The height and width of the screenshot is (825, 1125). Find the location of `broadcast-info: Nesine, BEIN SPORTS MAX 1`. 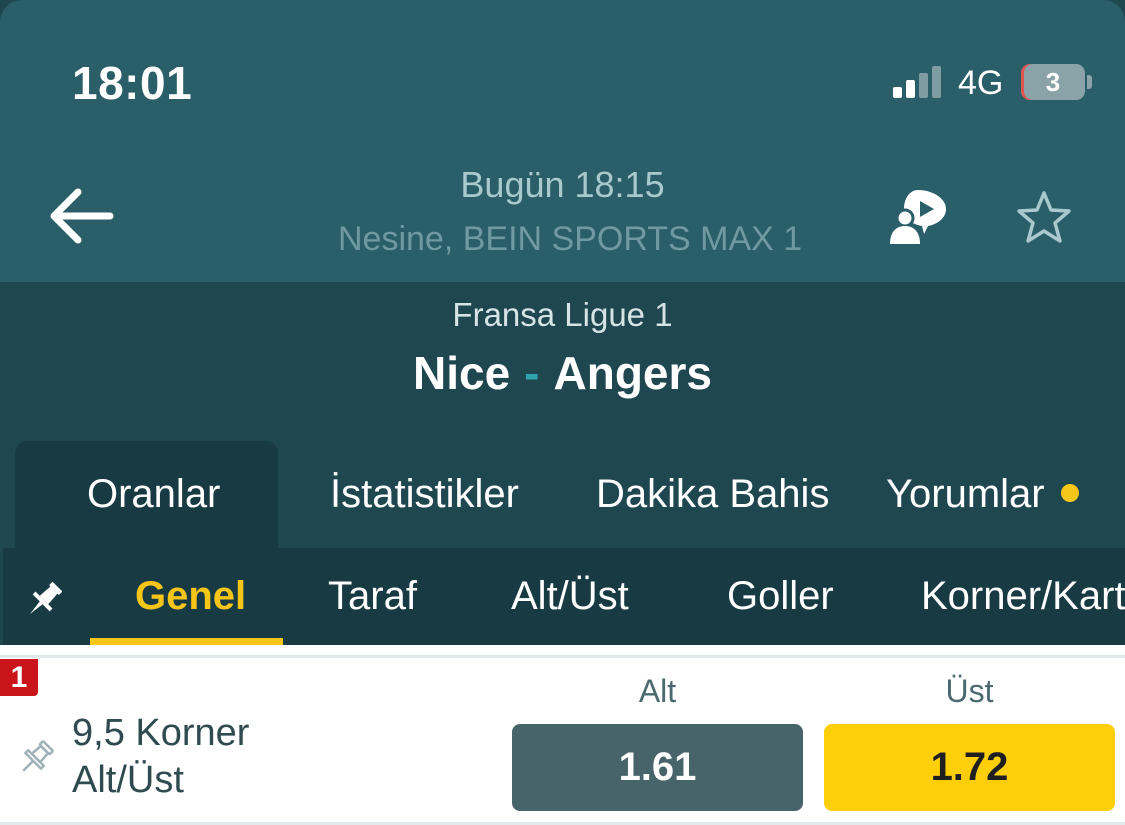

broadcast-info: Nesine, BEIN SPORTS MAX 1 is located at coordinates (566, 239).